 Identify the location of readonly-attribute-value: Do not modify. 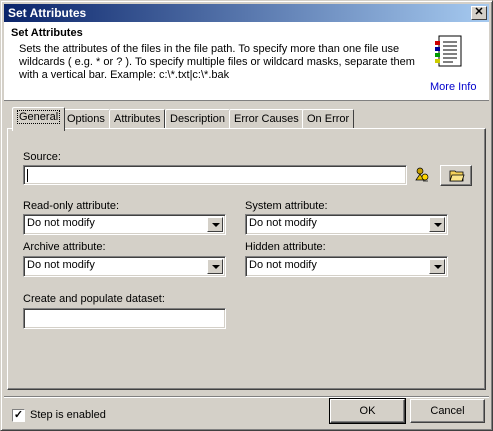
(61, 223).